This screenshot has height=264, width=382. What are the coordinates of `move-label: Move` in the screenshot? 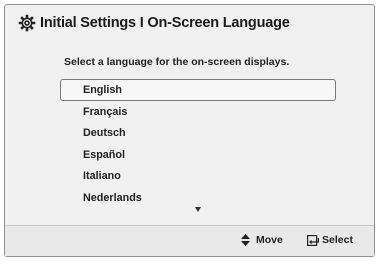 It's located at (269, 240).